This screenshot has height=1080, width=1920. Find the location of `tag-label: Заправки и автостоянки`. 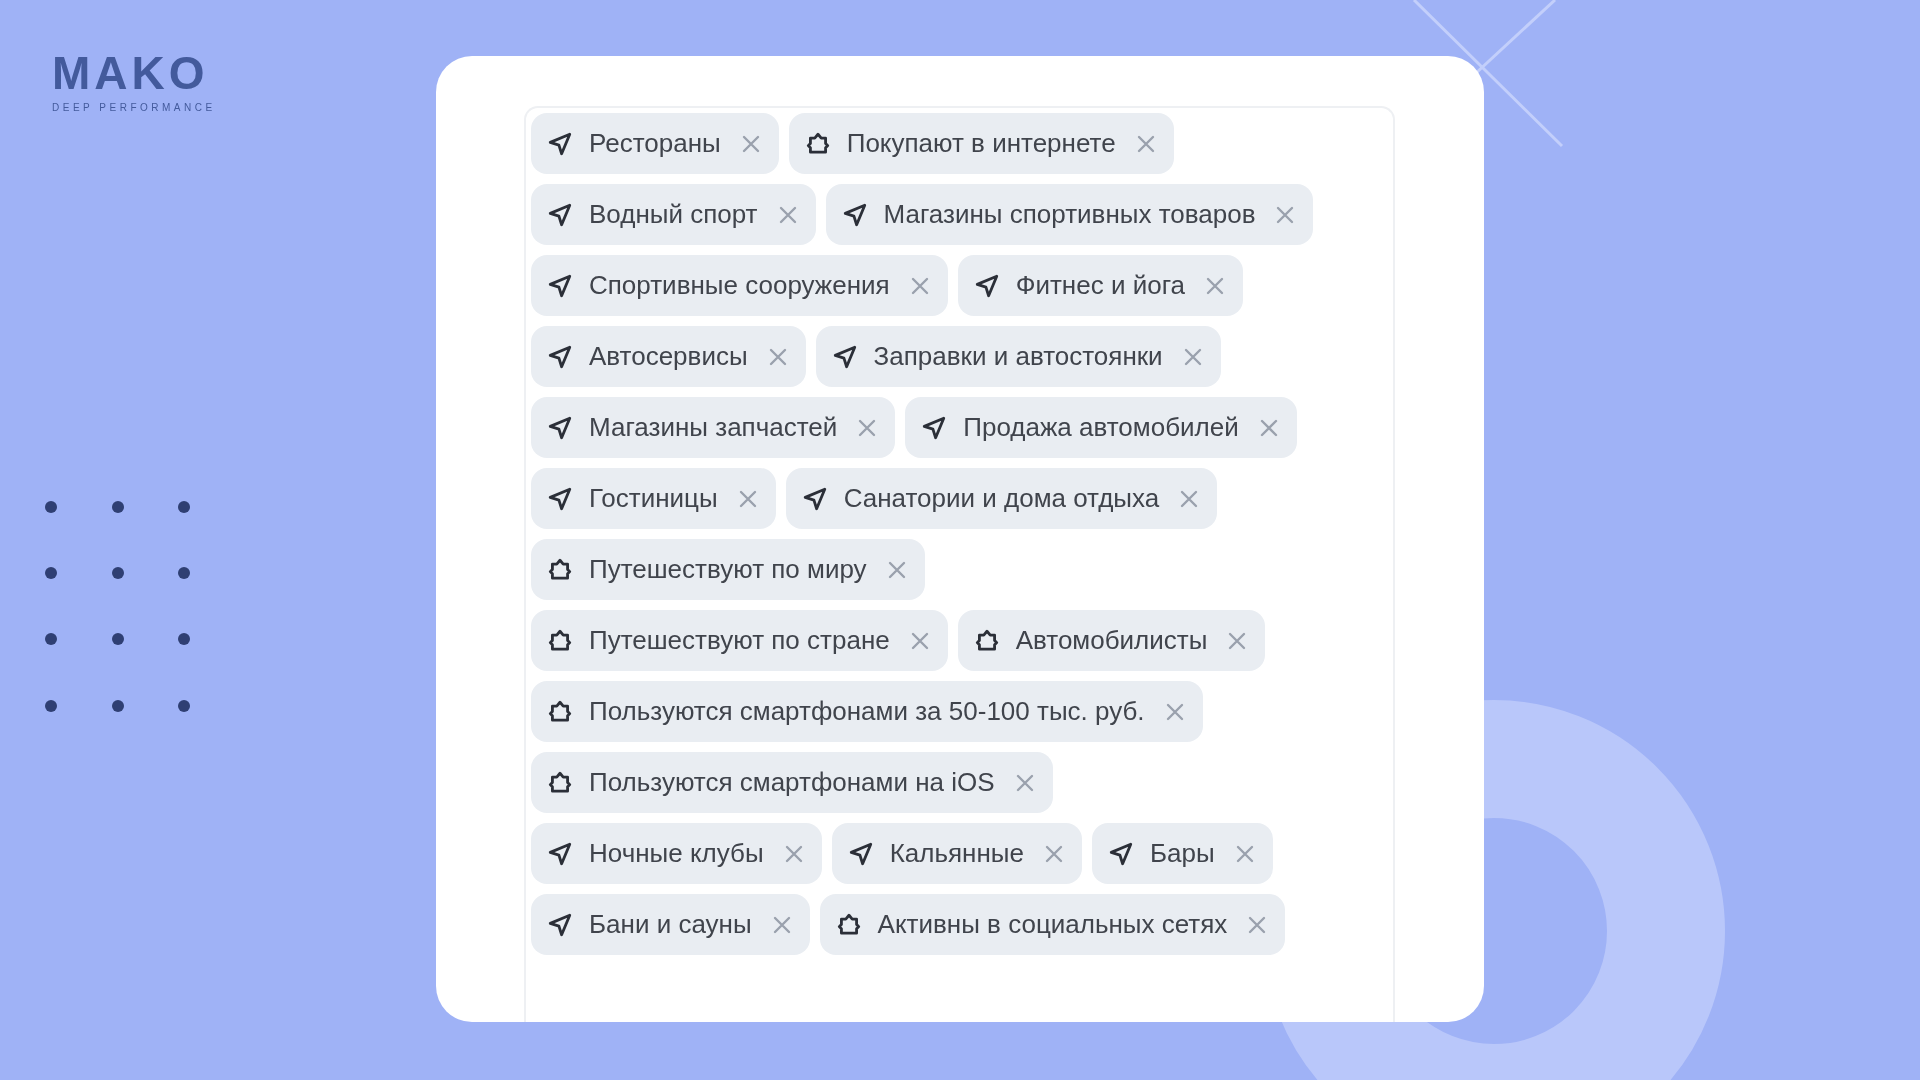

tag-label: Заправки и автостоянки is located at coordinates (1018, 356).